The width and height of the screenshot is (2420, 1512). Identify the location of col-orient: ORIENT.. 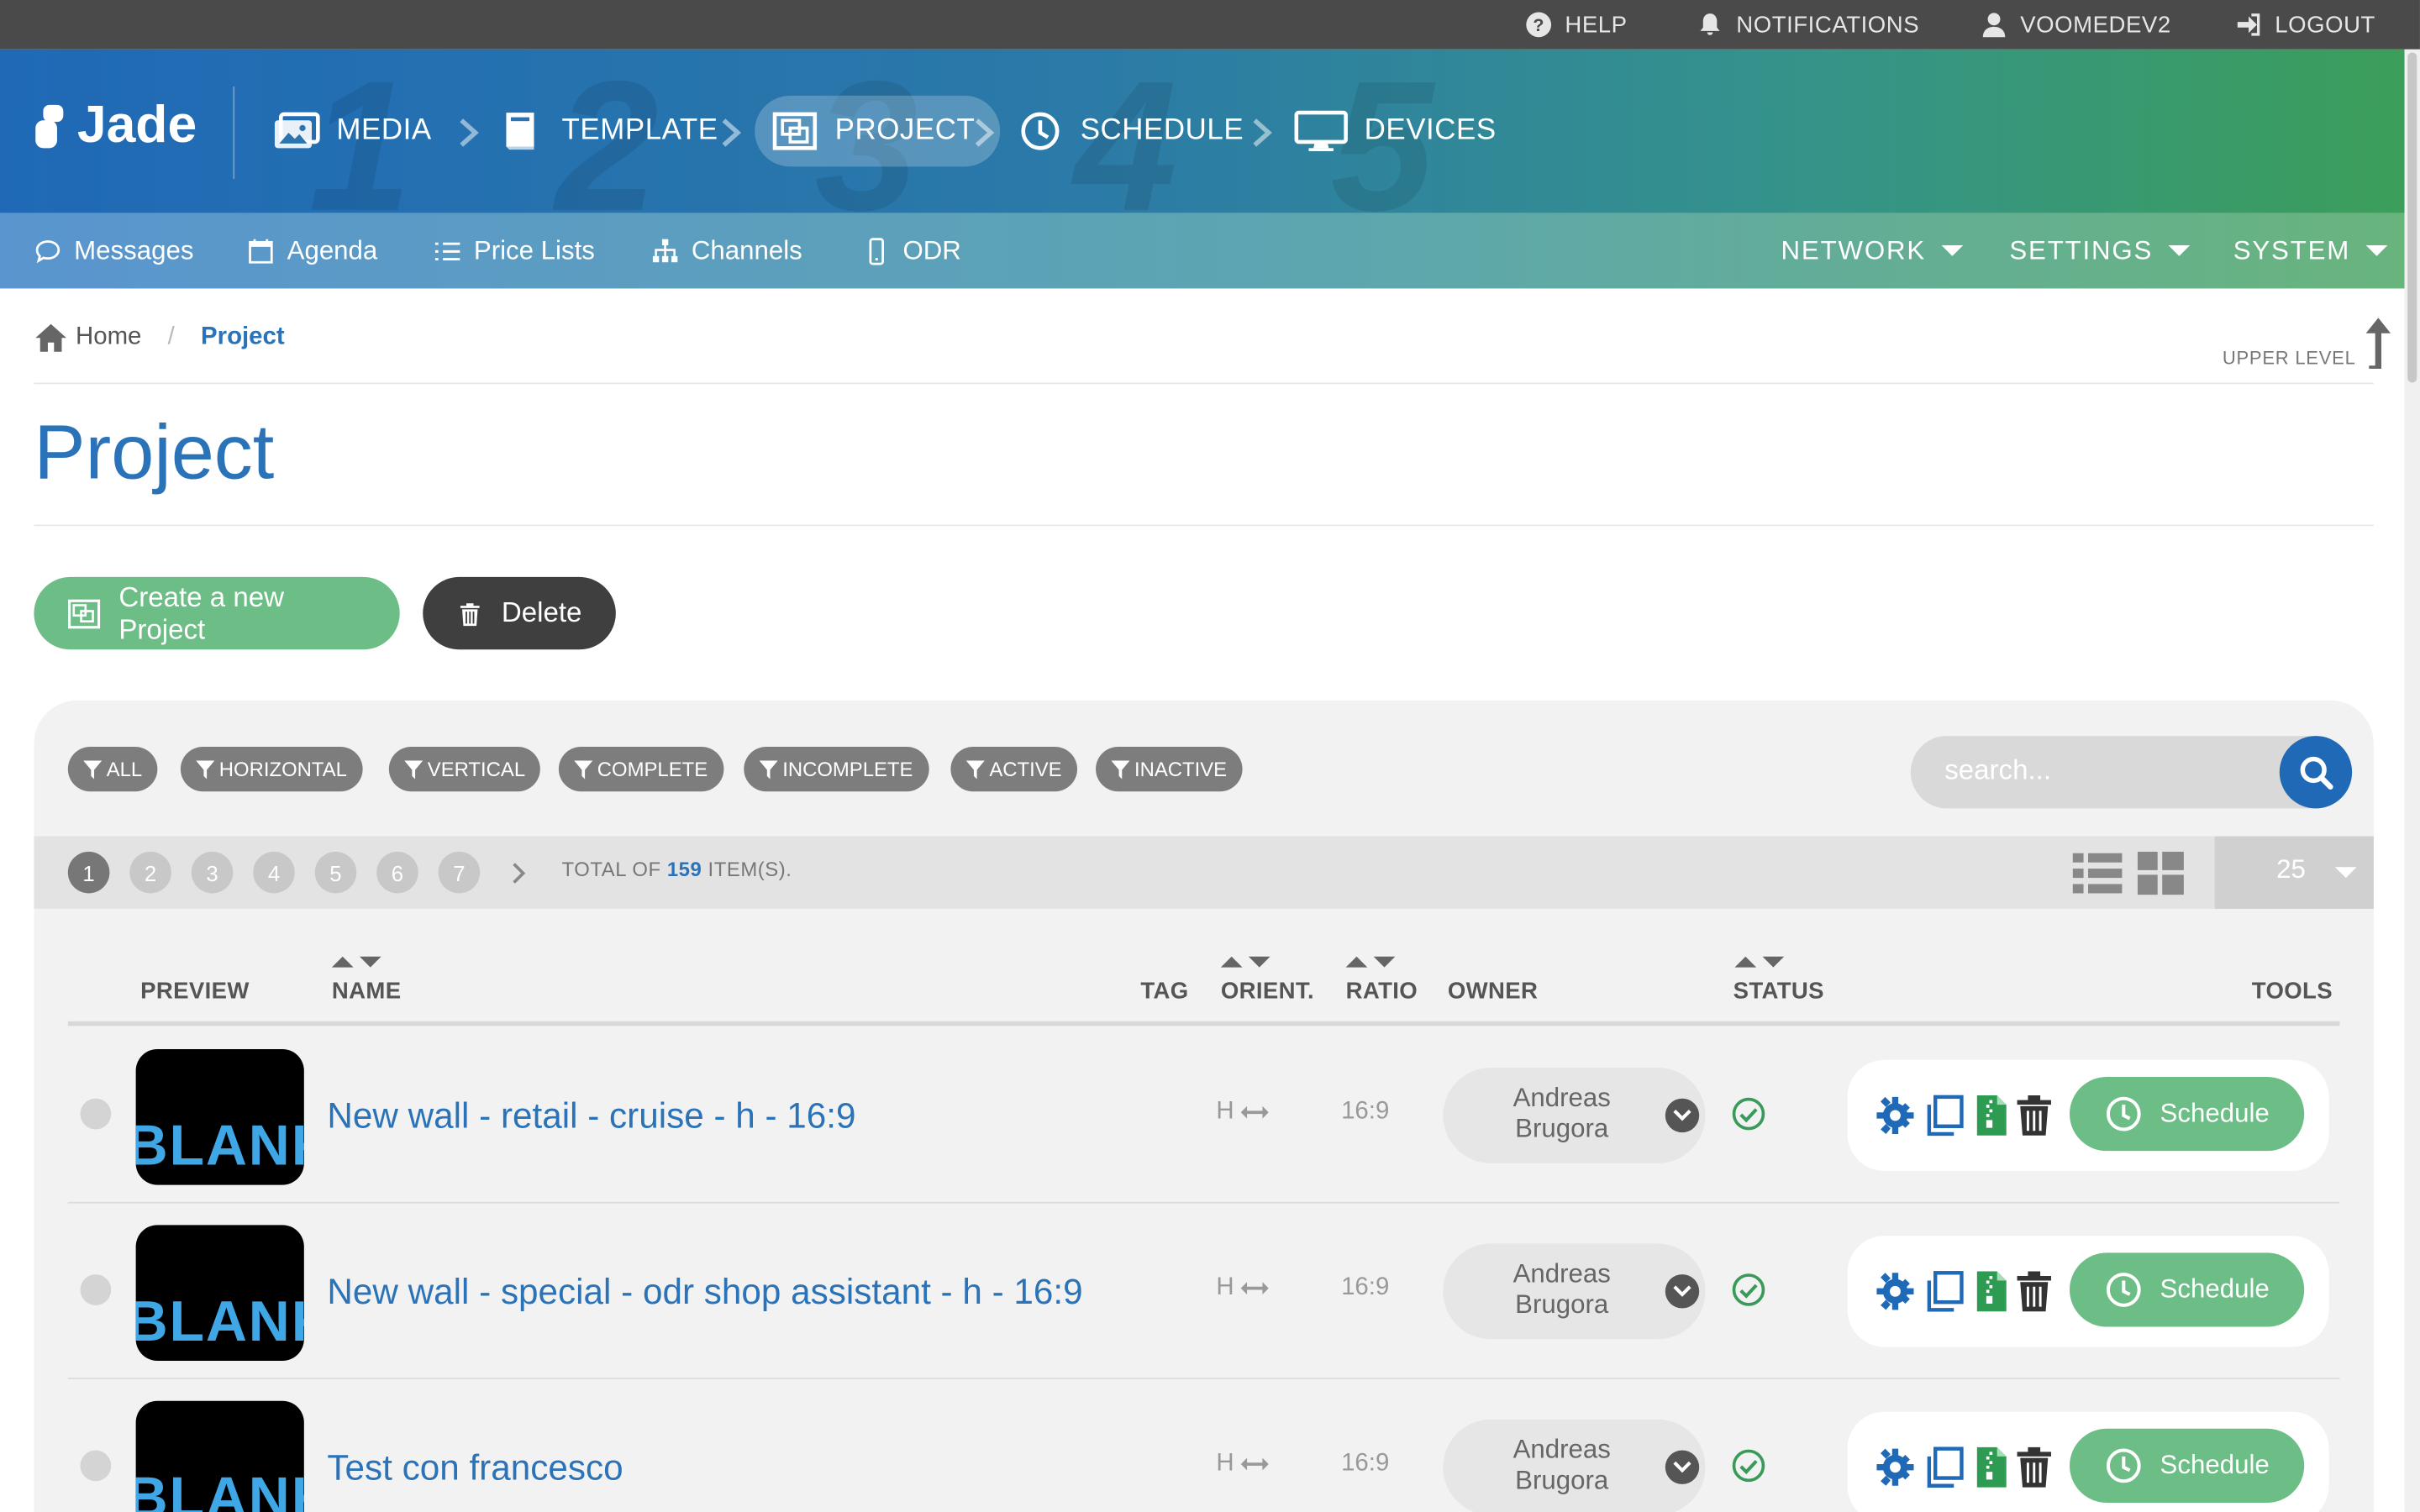
(1267, 991).